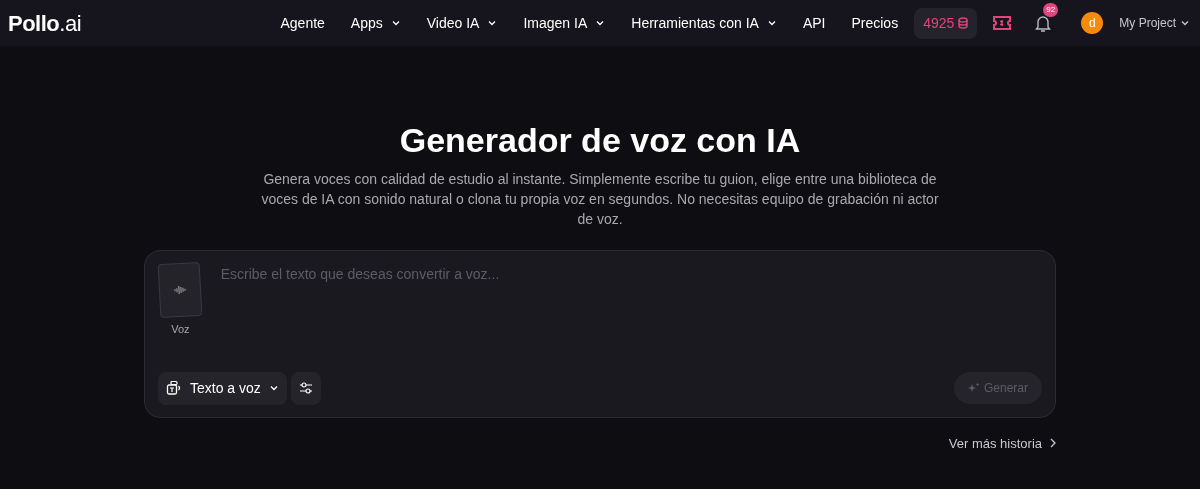 The image size is (1200, 489). Describe the element at coordinates (1053, 443) in the screenshot. I see `chevron-right-icon` at that location.